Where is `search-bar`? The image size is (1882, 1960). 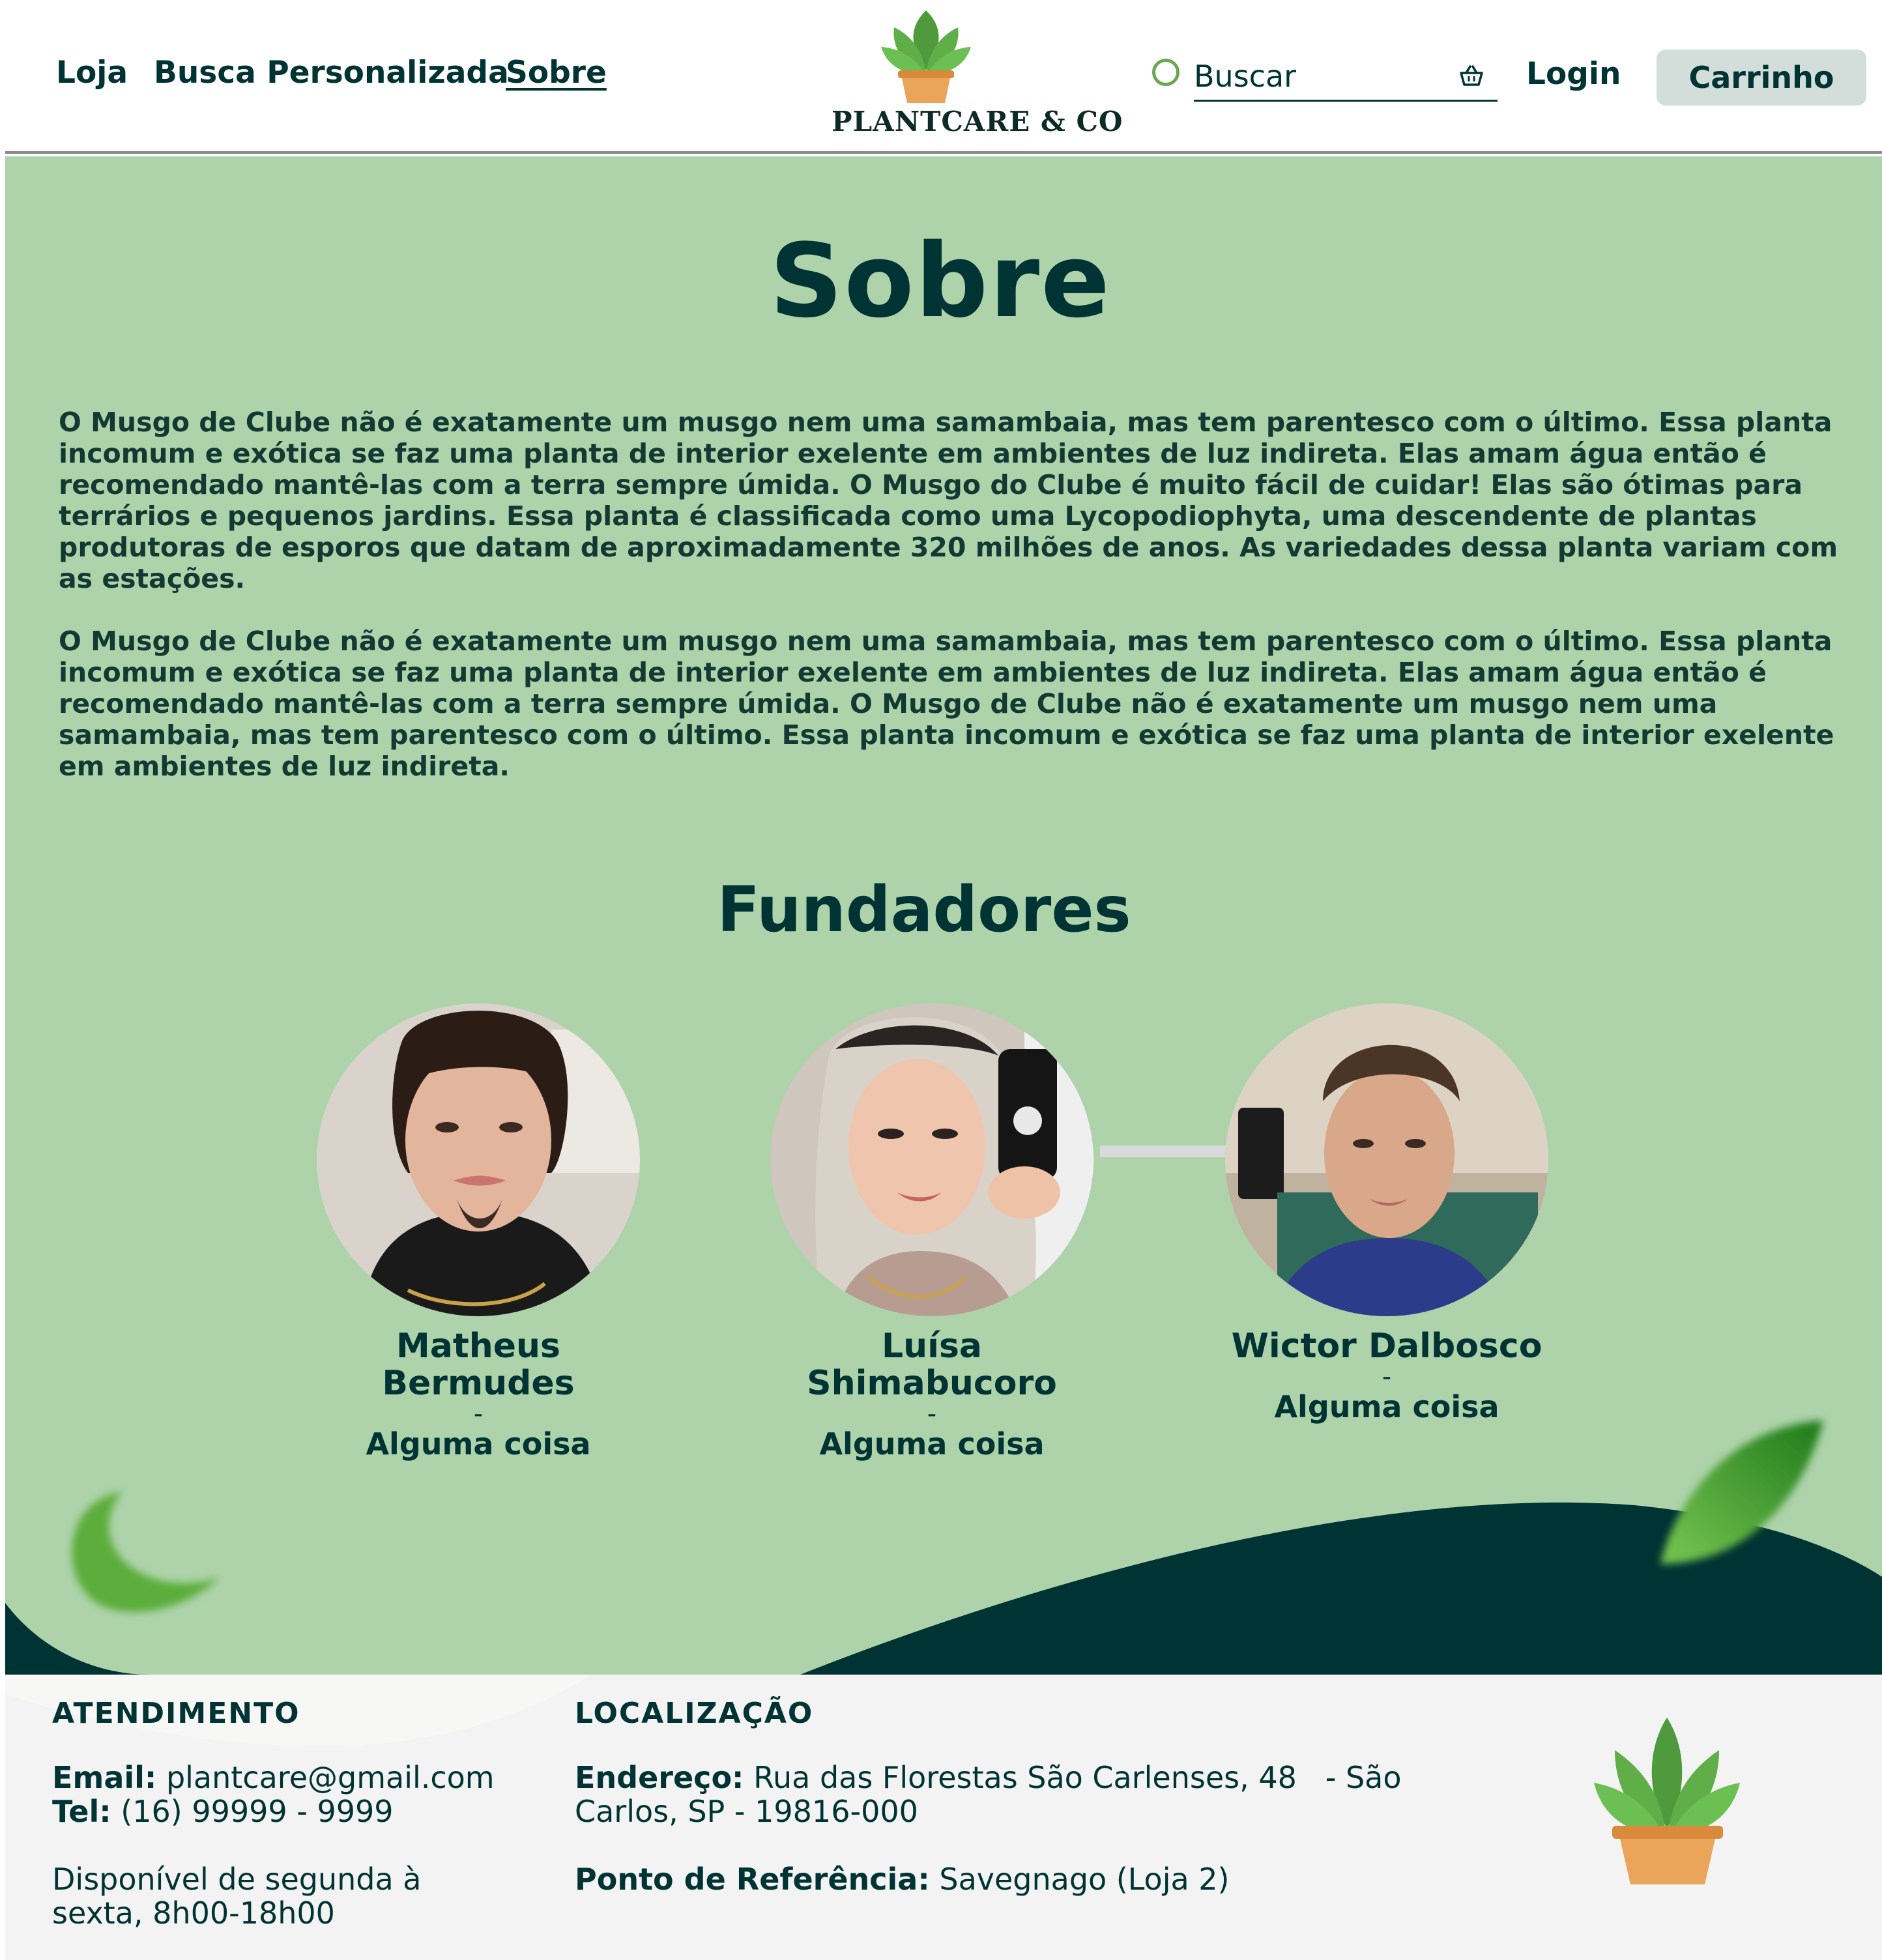 search-bar is located at coordinates (1325, 77).